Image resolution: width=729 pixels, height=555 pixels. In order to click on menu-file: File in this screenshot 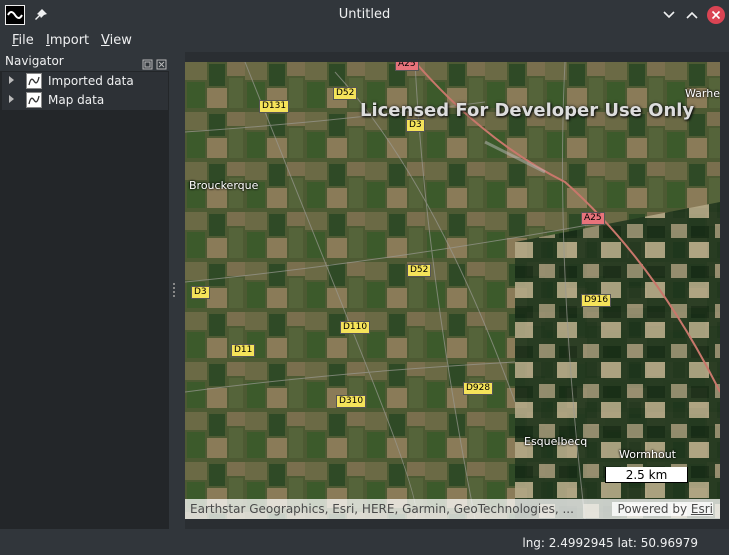, I will do `click(23, 40)`.